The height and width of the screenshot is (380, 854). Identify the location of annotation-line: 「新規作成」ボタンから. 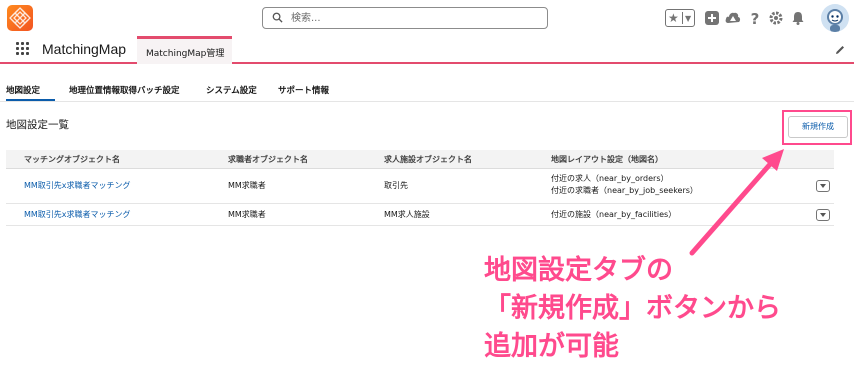
(632, 308).